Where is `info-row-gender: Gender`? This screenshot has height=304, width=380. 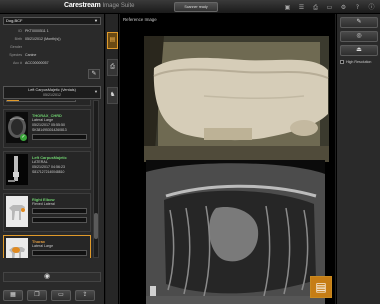 info-row-gender: Gender is located at coordinates (52, 47).